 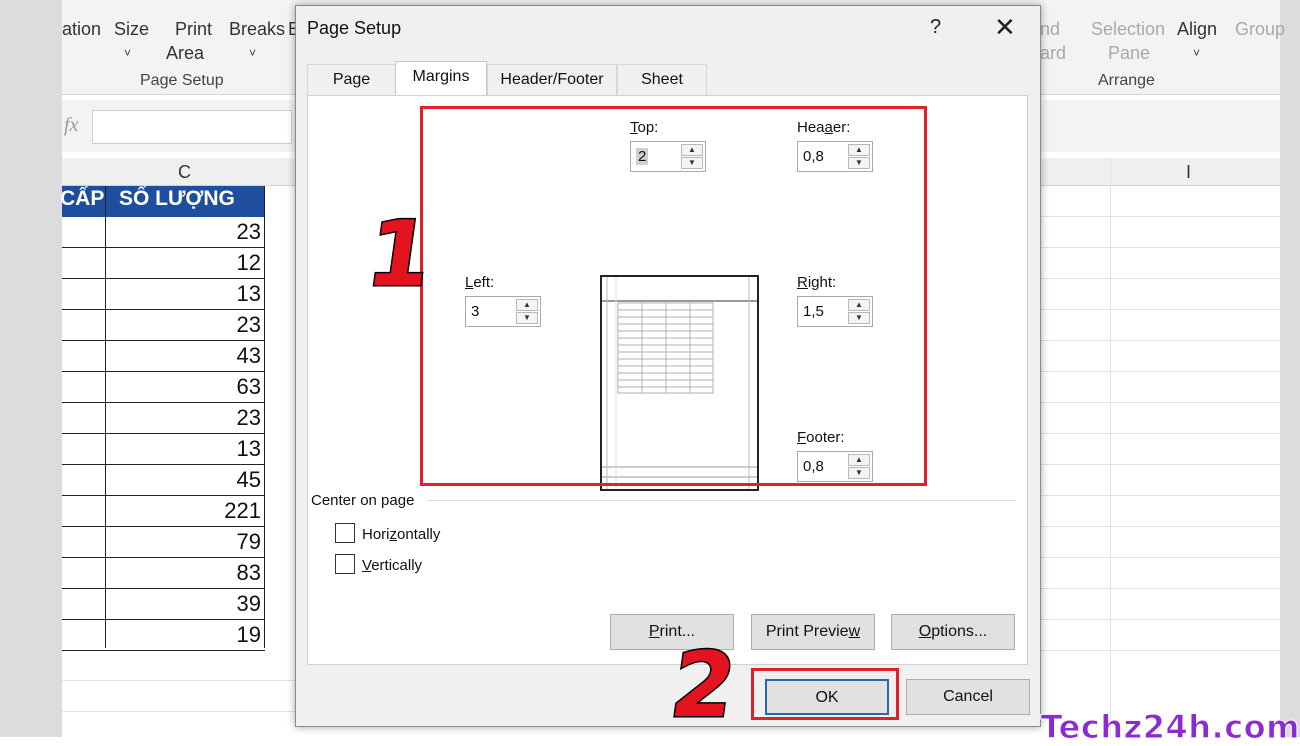 What do you see at coordinates (1053, 53) in the screenshot?
I see `ribbon-send-backward-label-2: ard` at bounding box center [1053, 53].